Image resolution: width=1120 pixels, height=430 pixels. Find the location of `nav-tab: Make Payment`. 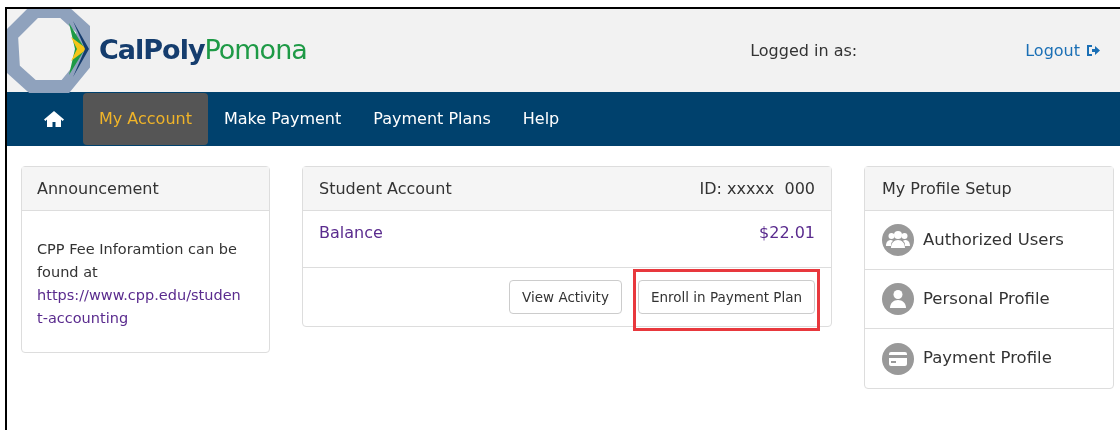

nav-tab: Make Payment is located at coordinates (282, 119).